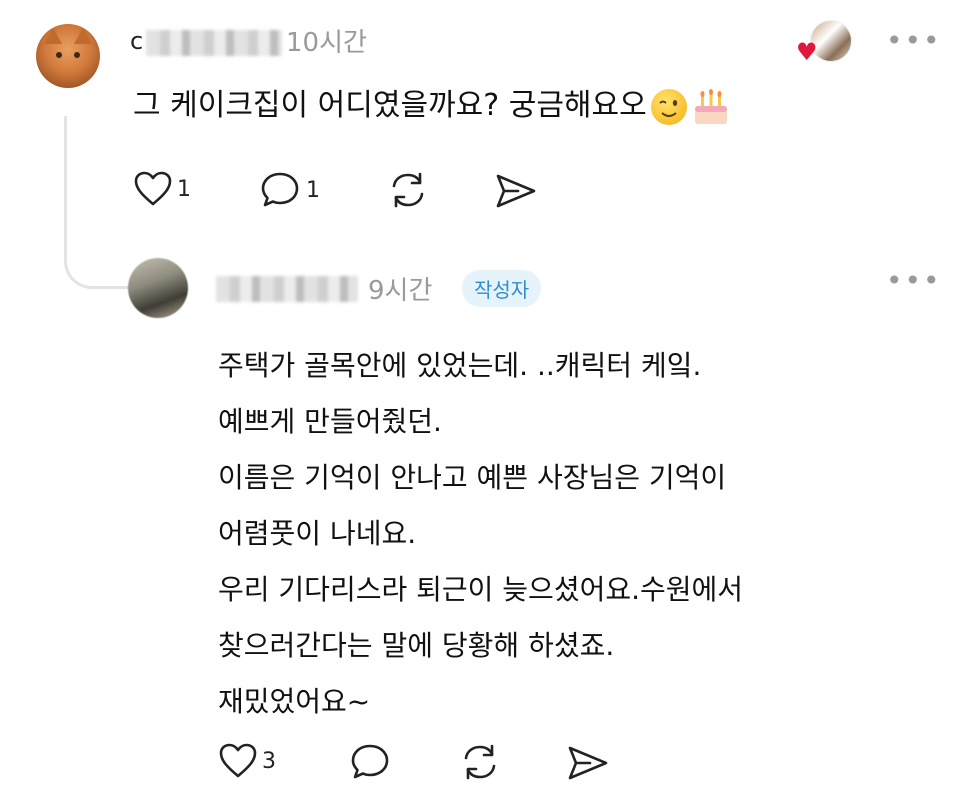  I want to click on reply-time: 9시간, so click(400, 291).